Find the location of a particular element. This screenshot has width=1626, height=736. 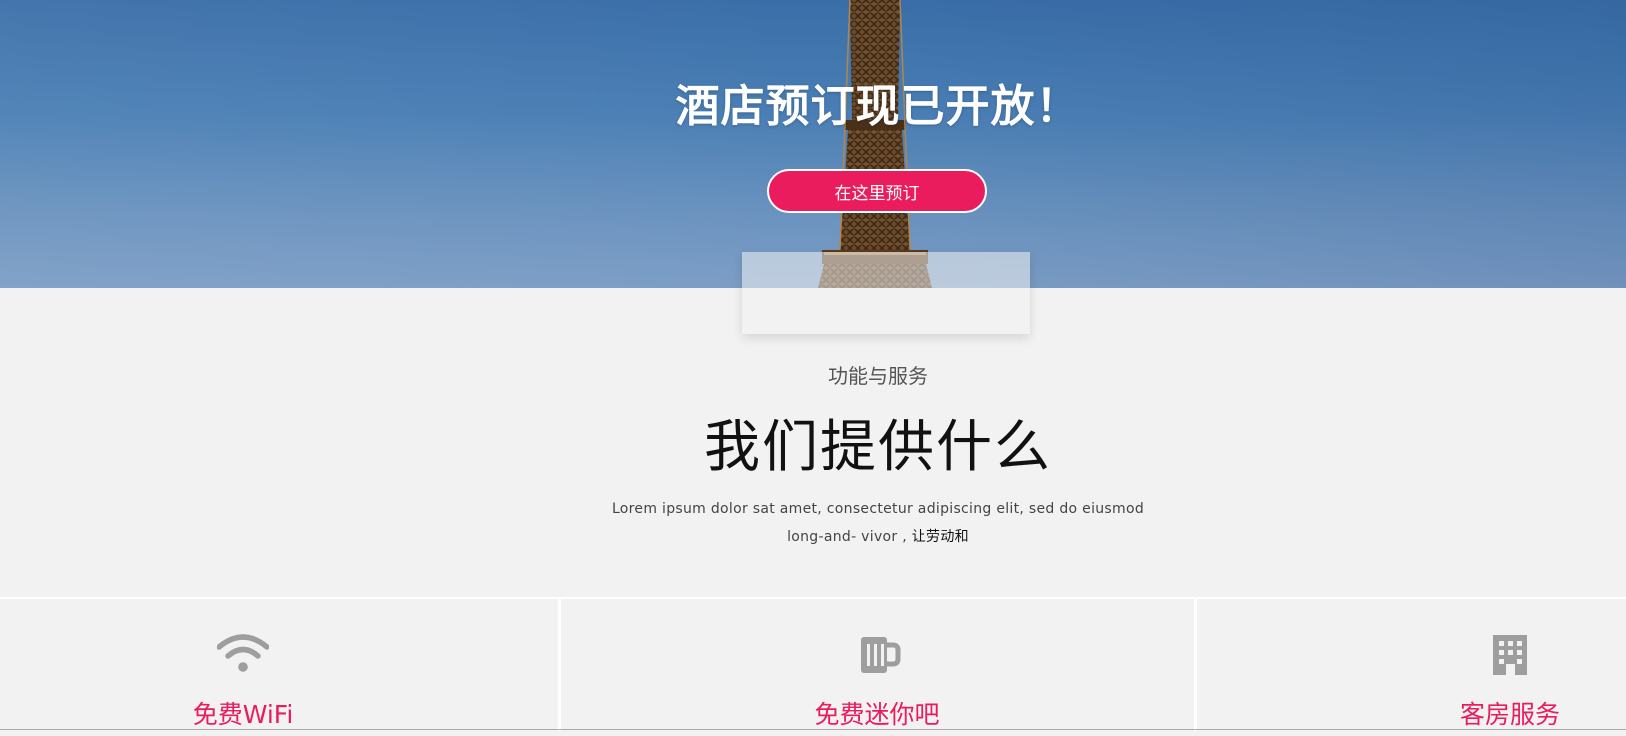

feature-card-minibar: 免费迷你吧 is located at coordinates (879, 665).